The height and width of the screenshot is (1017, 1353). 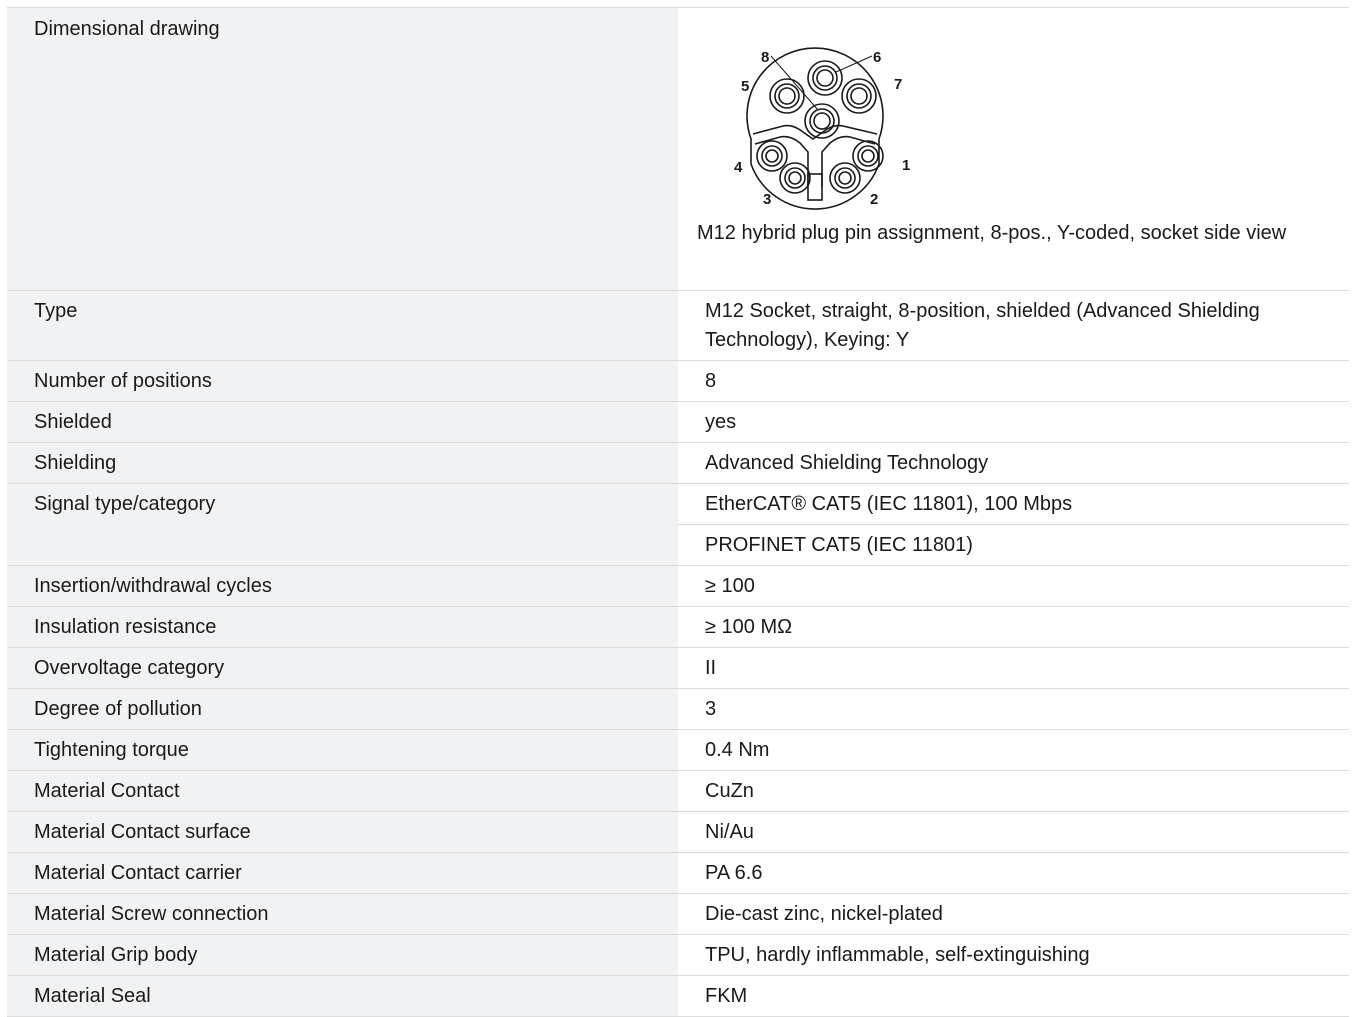 What do you see at coordinates (342, 709) in the screenshot?
I see `row-label: Degree of pollution` at bounding box center [342, 709].